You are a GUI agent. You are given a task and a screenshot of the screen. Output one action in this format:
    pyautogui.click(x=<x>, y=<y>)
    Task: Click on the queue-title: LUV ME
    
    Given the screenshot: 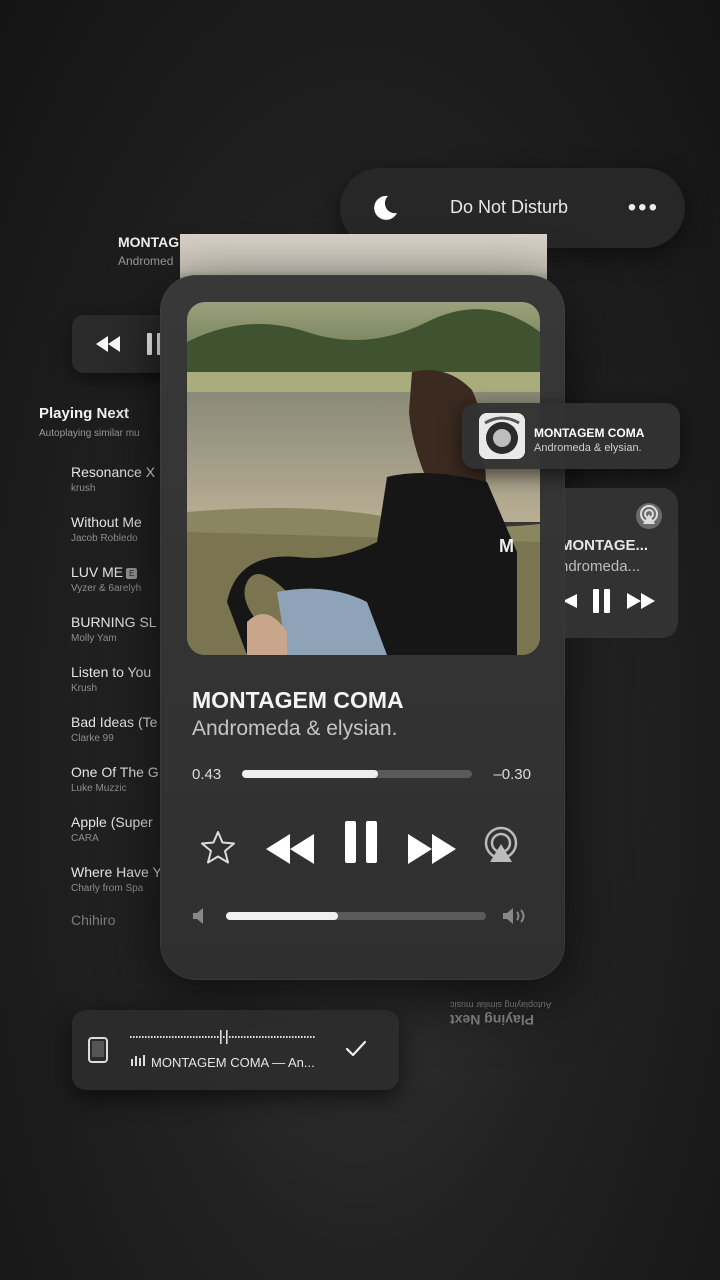 What is the action you would take?
    pyautogui.click(x=97, y=572)
    